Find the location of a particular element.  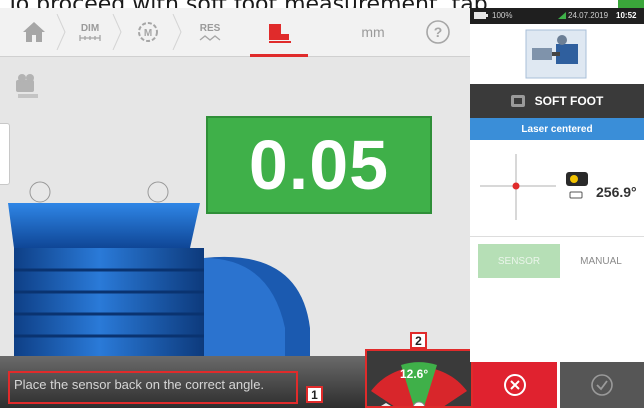

callout-label-2: 2 is located at coordinates (418, 340).